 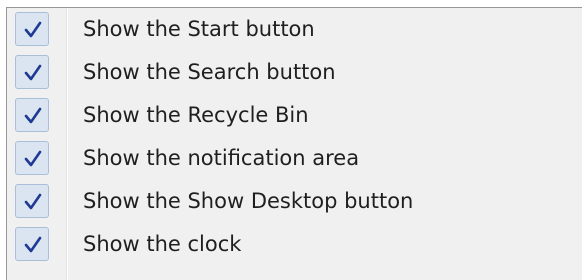 What do you see at coordinates (196, 115) in the screenshot?
I see `menu-item-label: Show the Recycle Bin` at bounding box center [196, 115].